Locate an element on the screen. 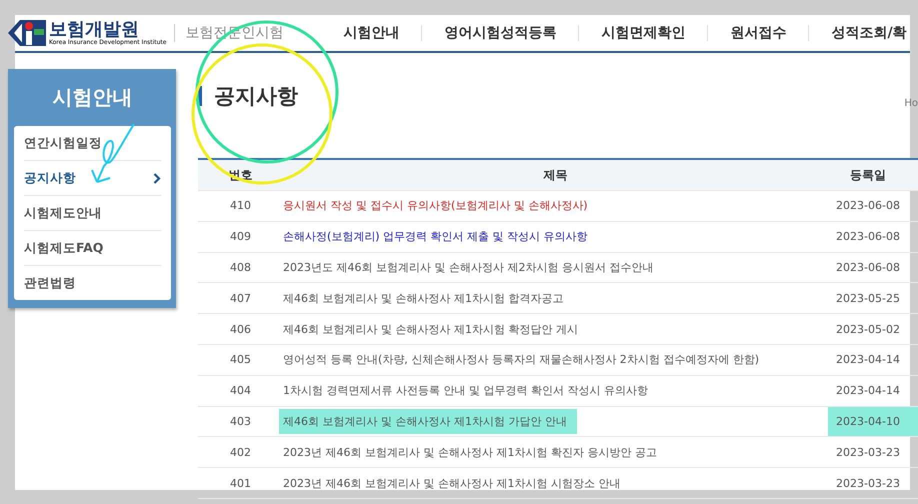 The image size is (918, 504). logo-text: 보험개발원 is located at coordinates (94, 29).